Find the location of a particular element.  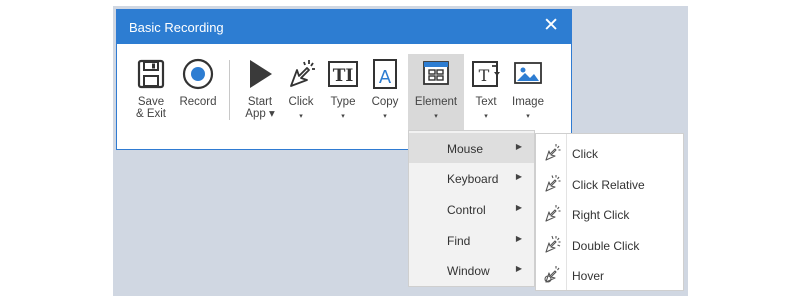

window-title: Basic Recording is located at coordinates (176, 27).